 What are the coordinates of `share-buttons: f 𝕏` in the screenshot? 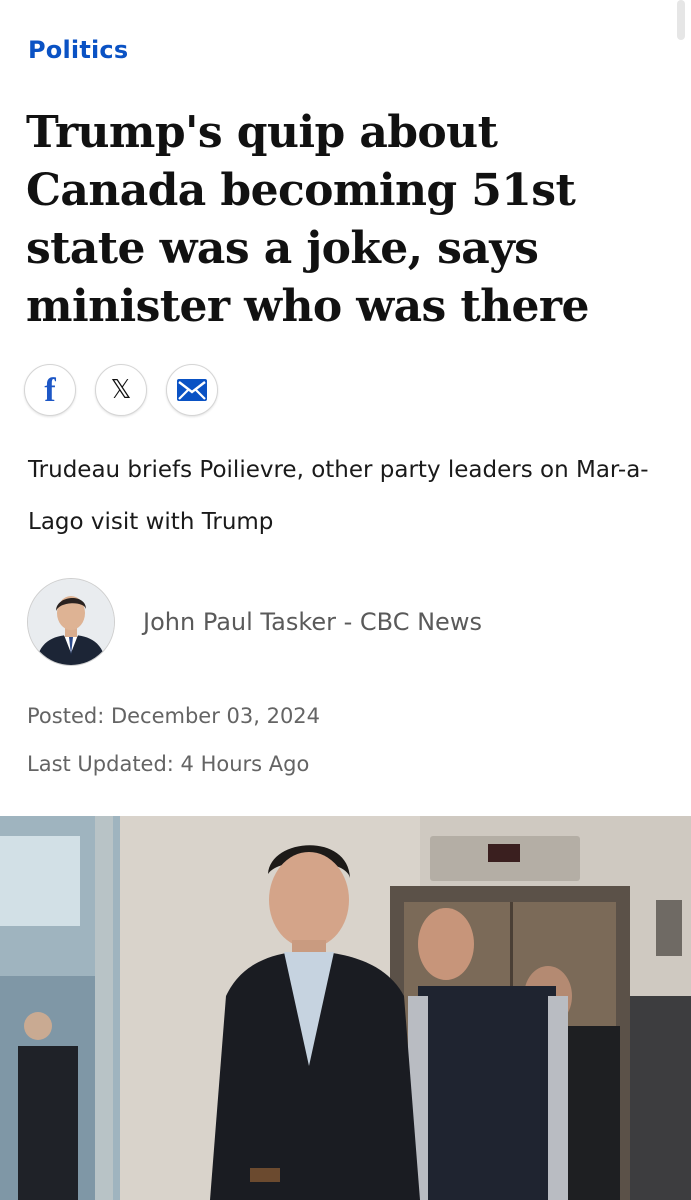 It's located at (121, 390).